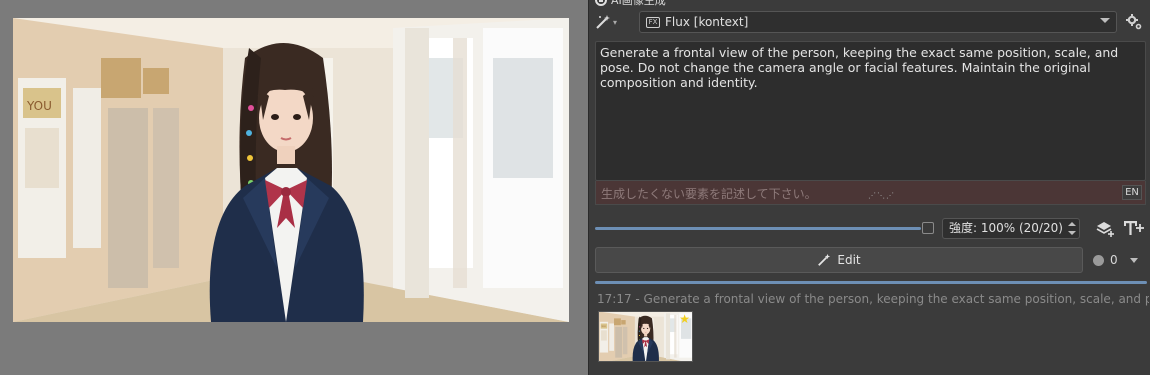 The image size is (1150, 375). I want to click on chevron-down-icon: ▾, so click(615, 22).